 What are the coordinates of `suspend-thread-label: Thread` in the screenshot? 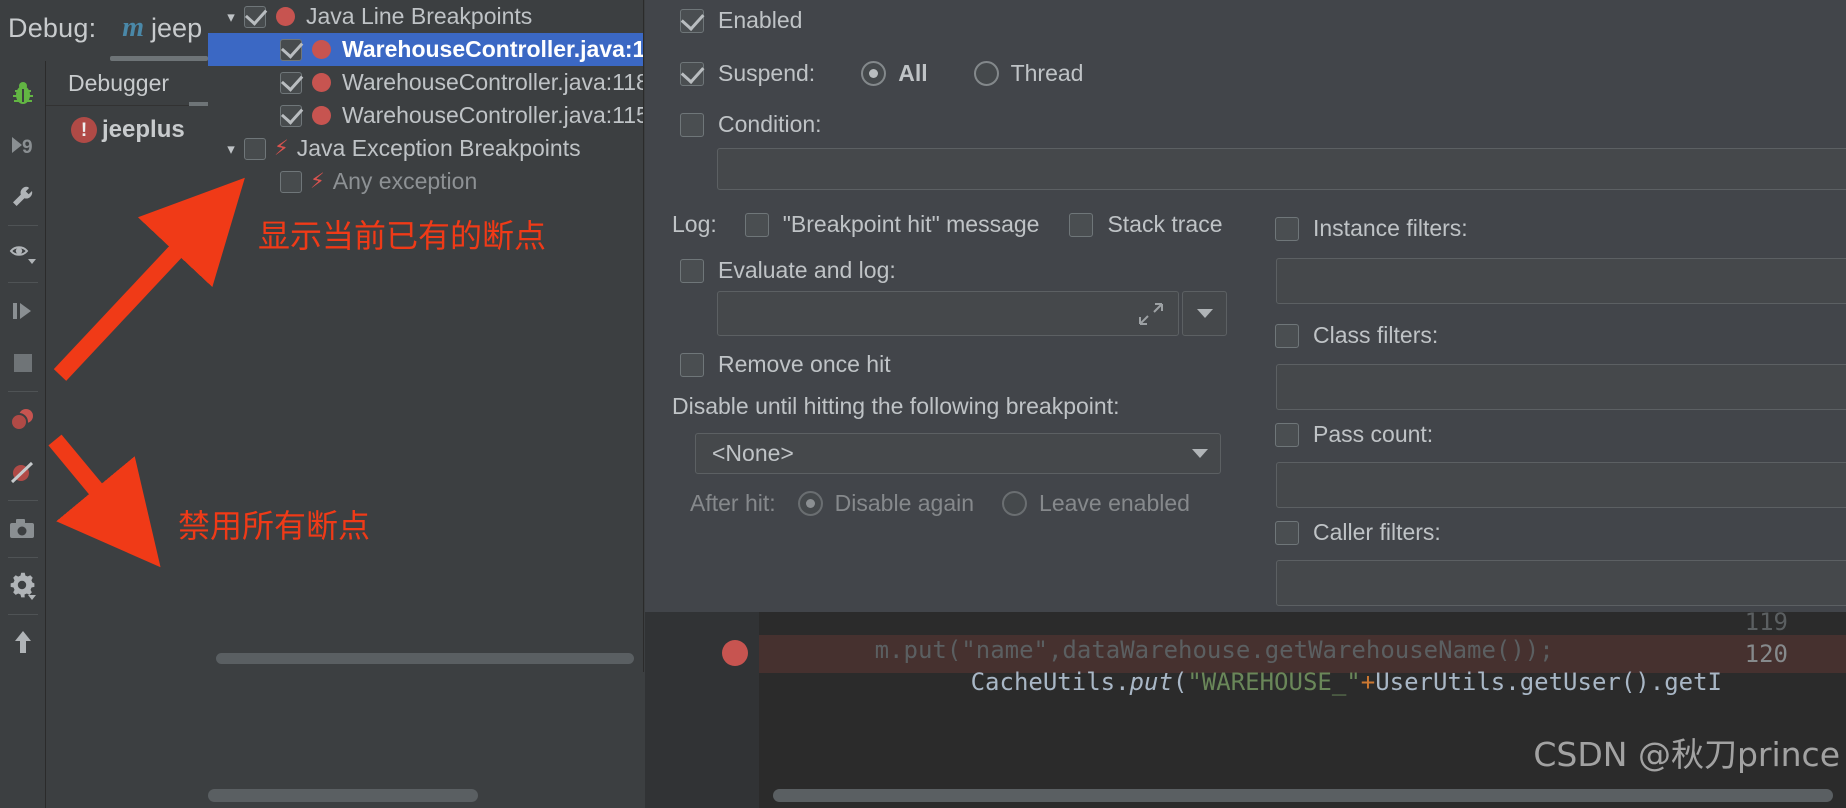 It's located at (1047, 73).